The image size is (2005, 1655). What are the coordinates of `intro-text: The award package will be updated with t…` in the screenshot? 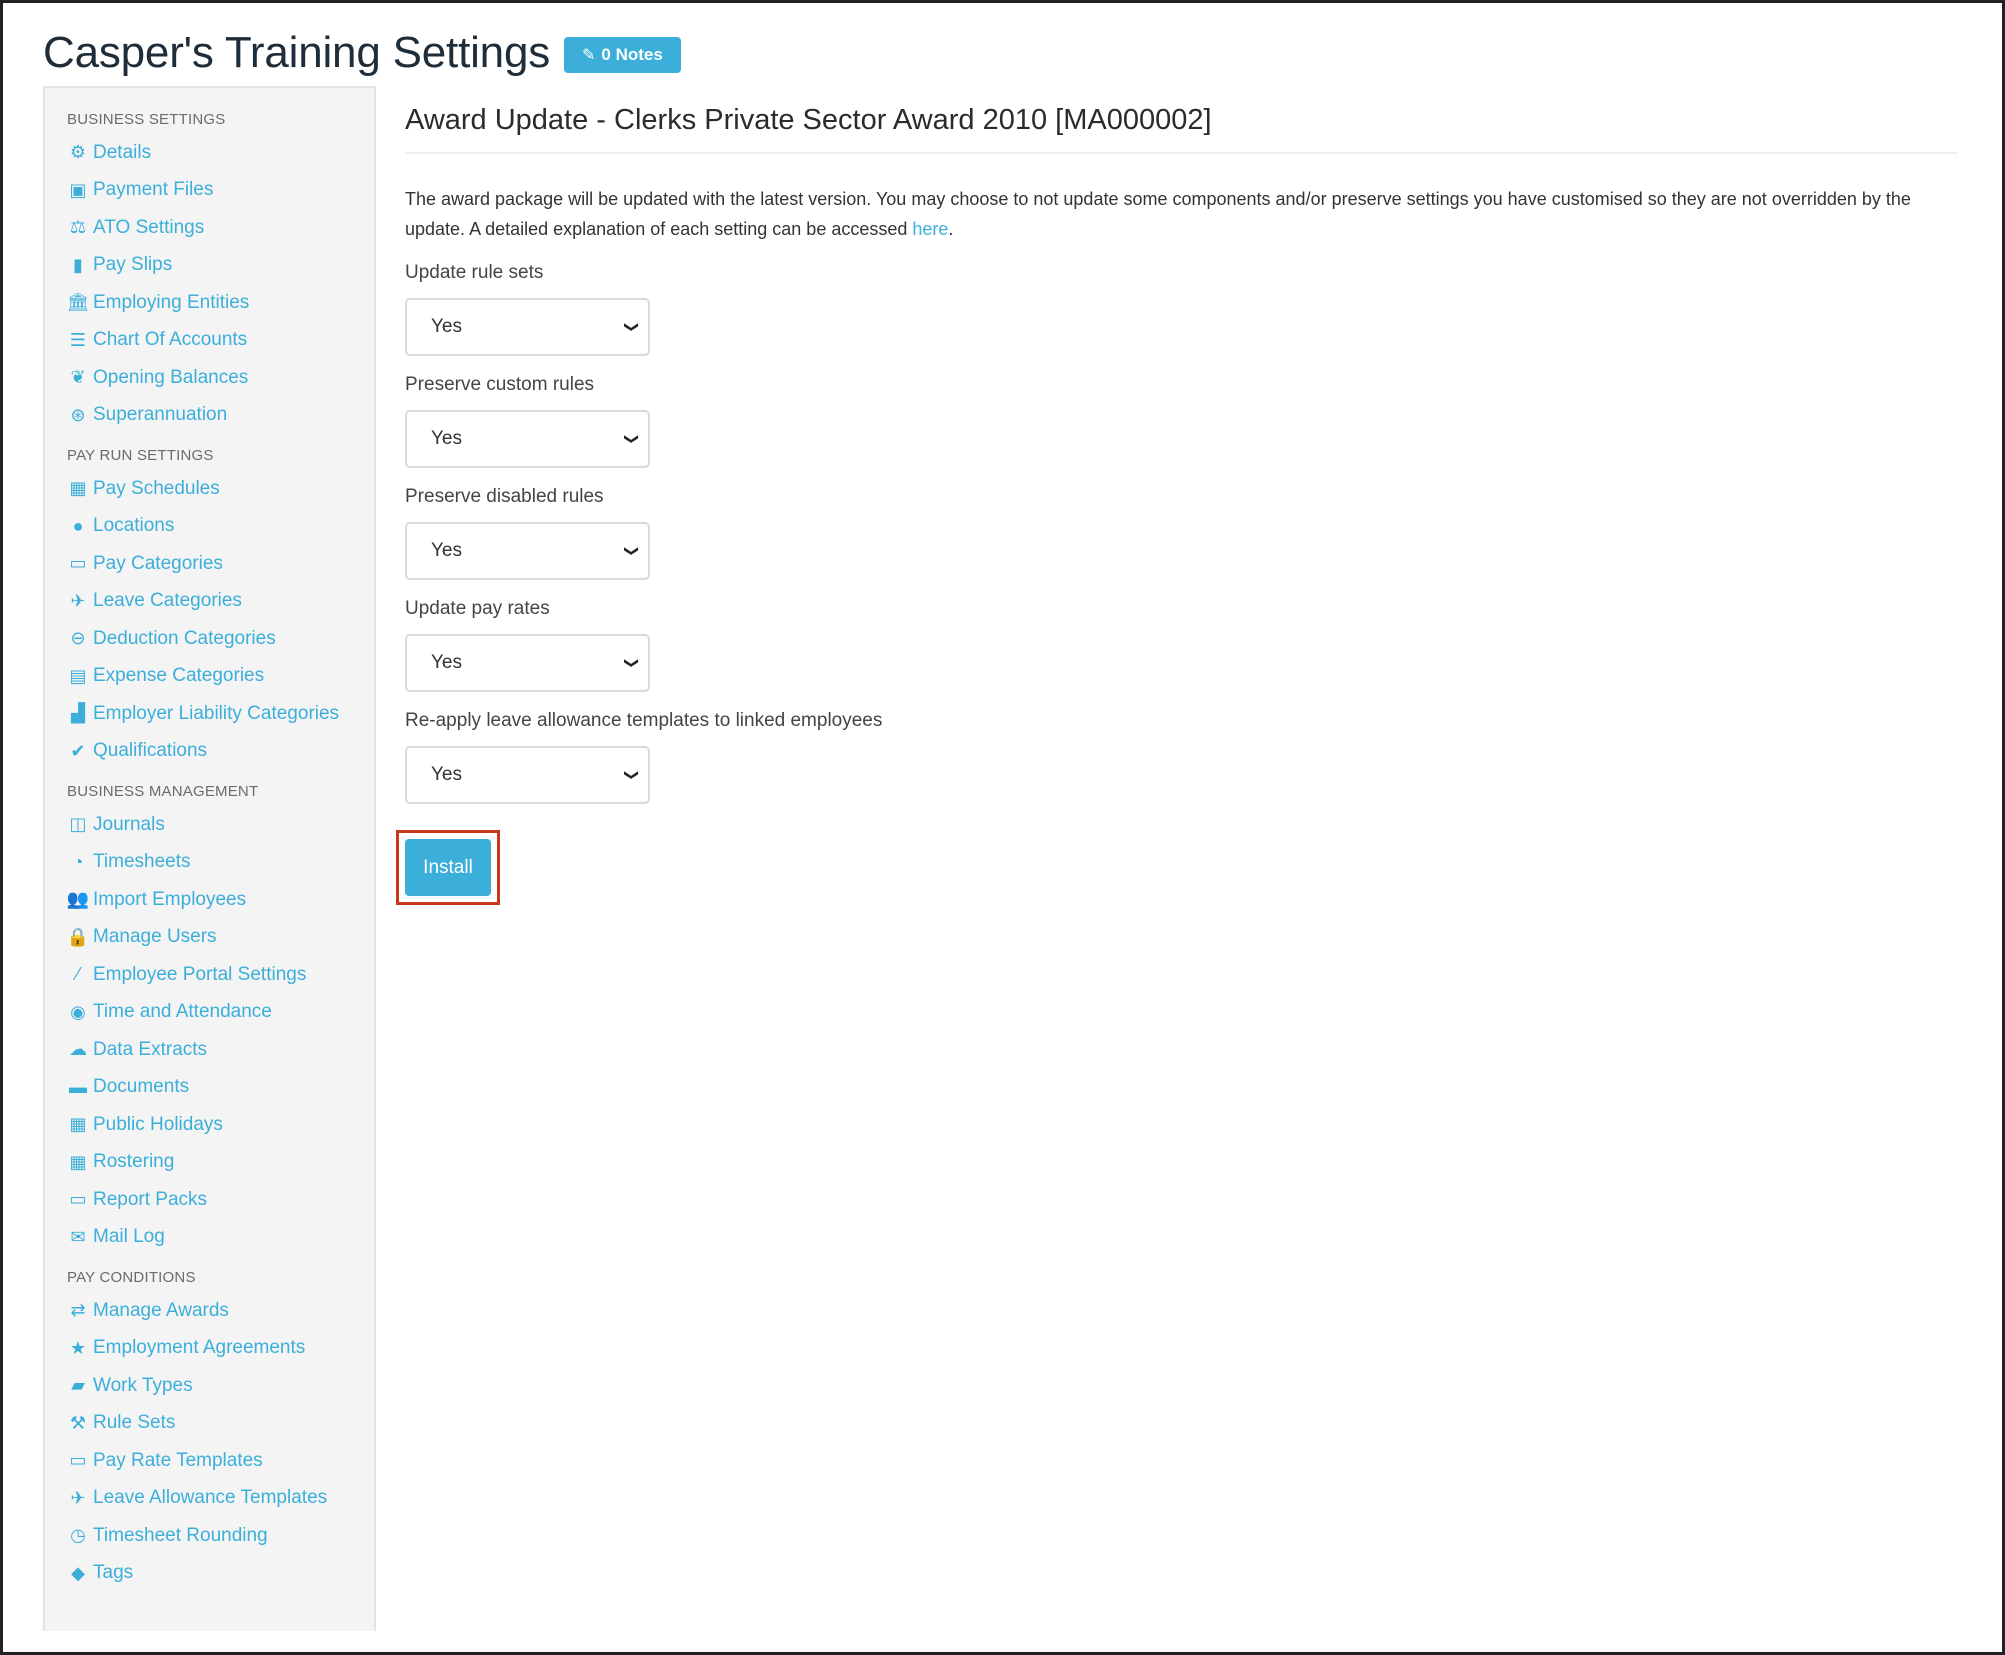 It's located at (1175, 214).